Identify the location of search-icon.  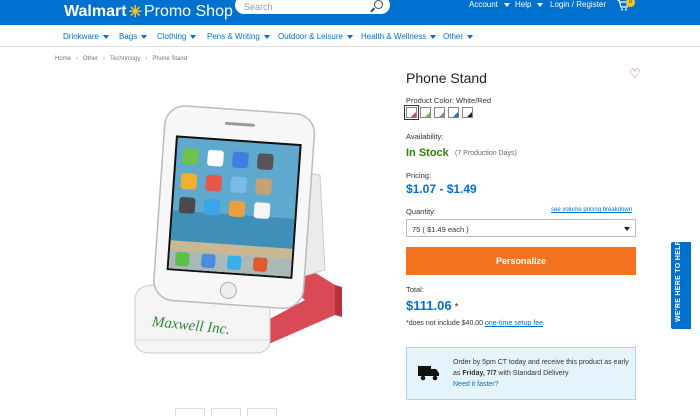
(378, 4).